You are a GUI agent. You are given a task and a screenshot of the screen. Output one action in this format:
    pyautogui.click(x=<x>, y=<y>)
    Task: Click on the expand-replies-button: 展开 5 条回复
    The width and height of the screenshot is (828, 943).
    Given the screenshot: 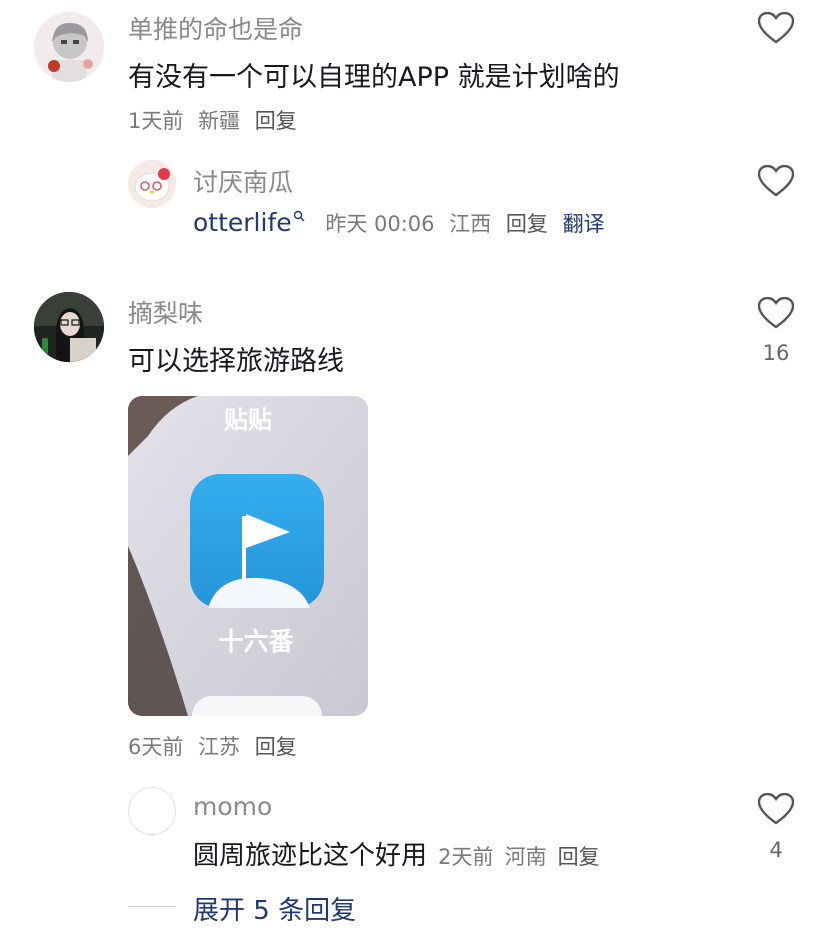 What is the action you would take?
    pyautogui.click(x=274, y=908)
    